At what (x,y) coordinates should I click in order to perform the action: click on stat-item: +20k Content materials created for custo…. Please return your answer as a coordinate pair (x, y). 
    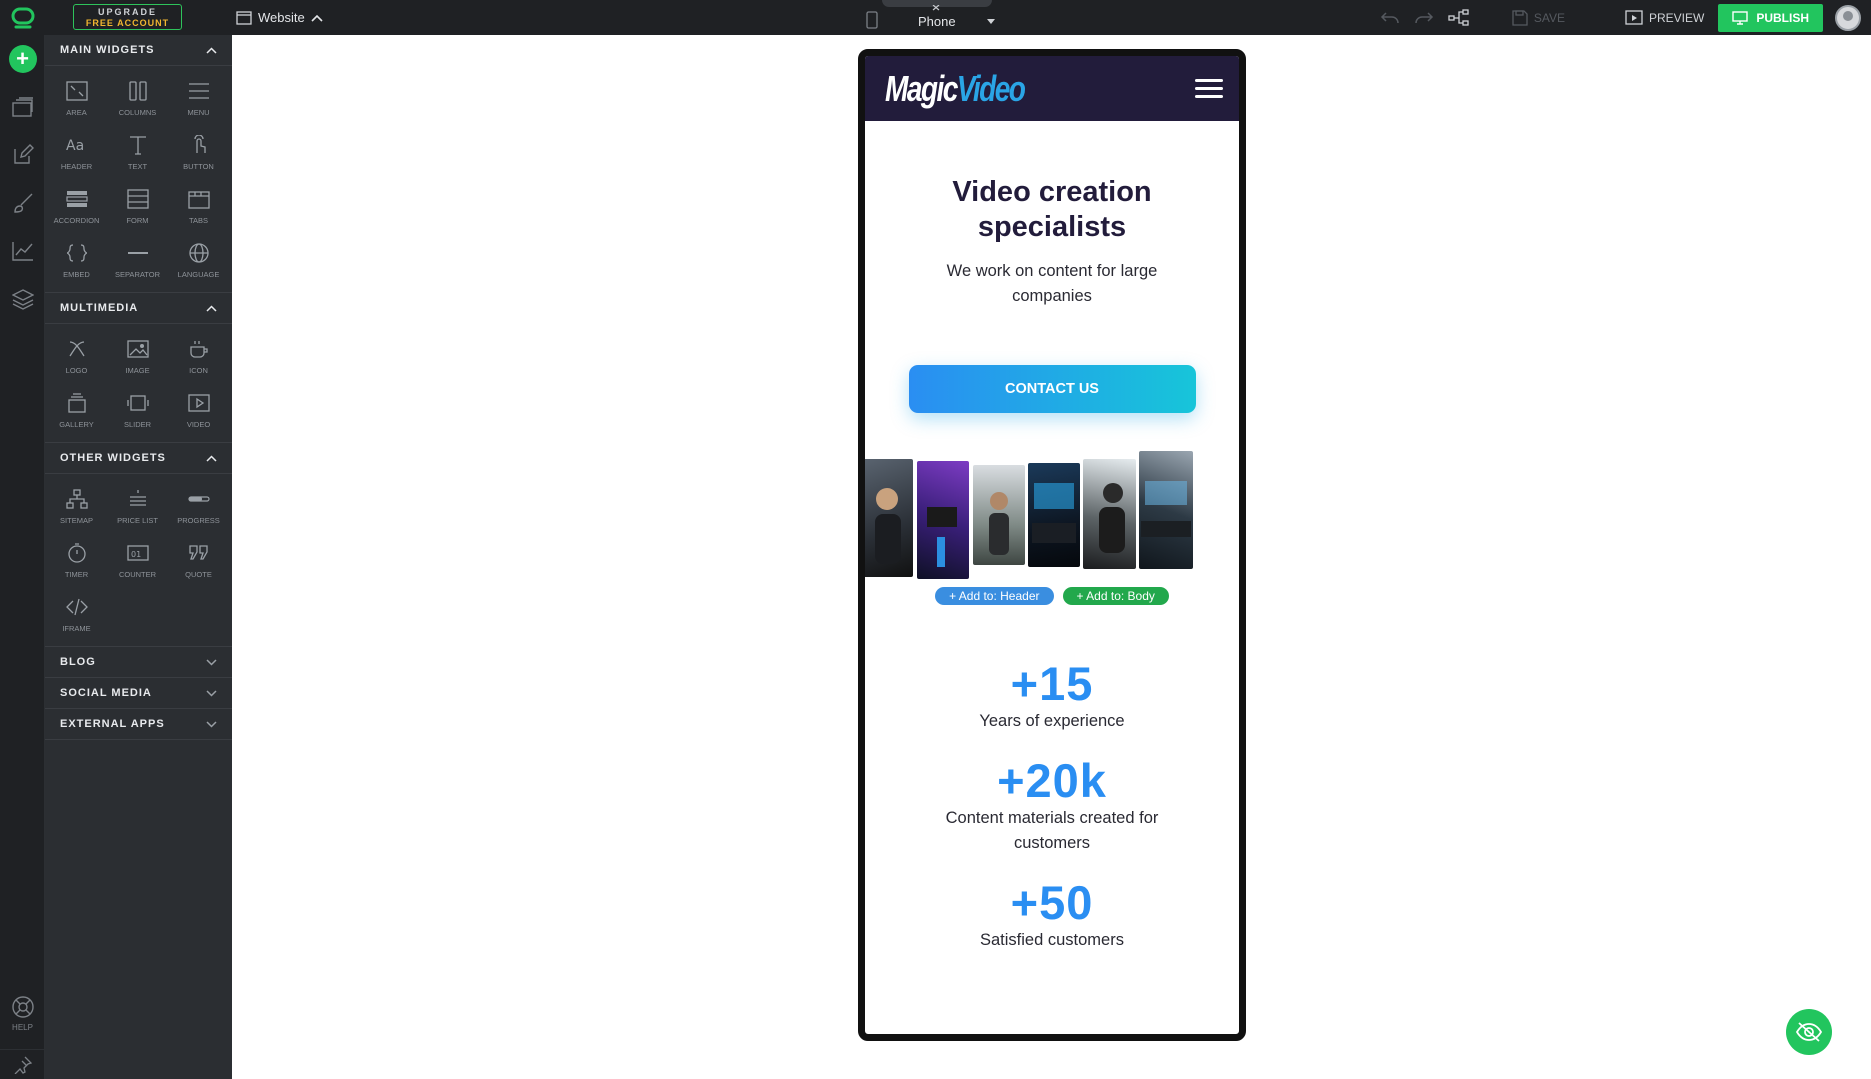
    Looking at the image, I should click on (1052, 806).